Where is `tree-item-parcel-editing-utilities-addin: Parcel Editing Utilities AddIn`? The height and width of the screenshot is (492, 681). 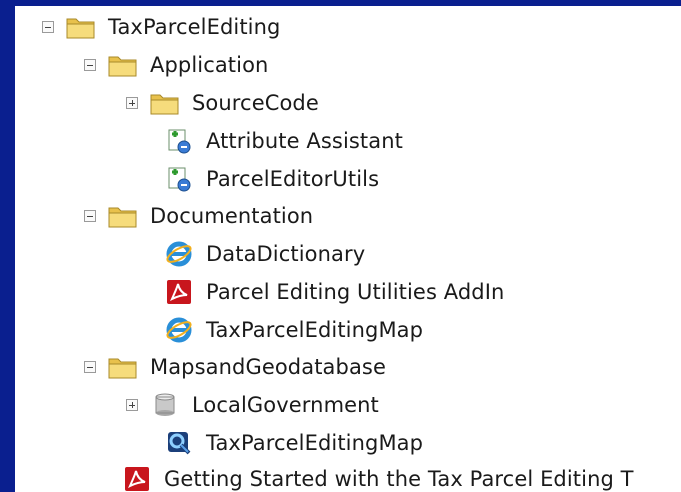
tree-item-parcel-editing-utilities-addin: Parcel Editing Utilities AddIn is located at coordinates (334, 292).